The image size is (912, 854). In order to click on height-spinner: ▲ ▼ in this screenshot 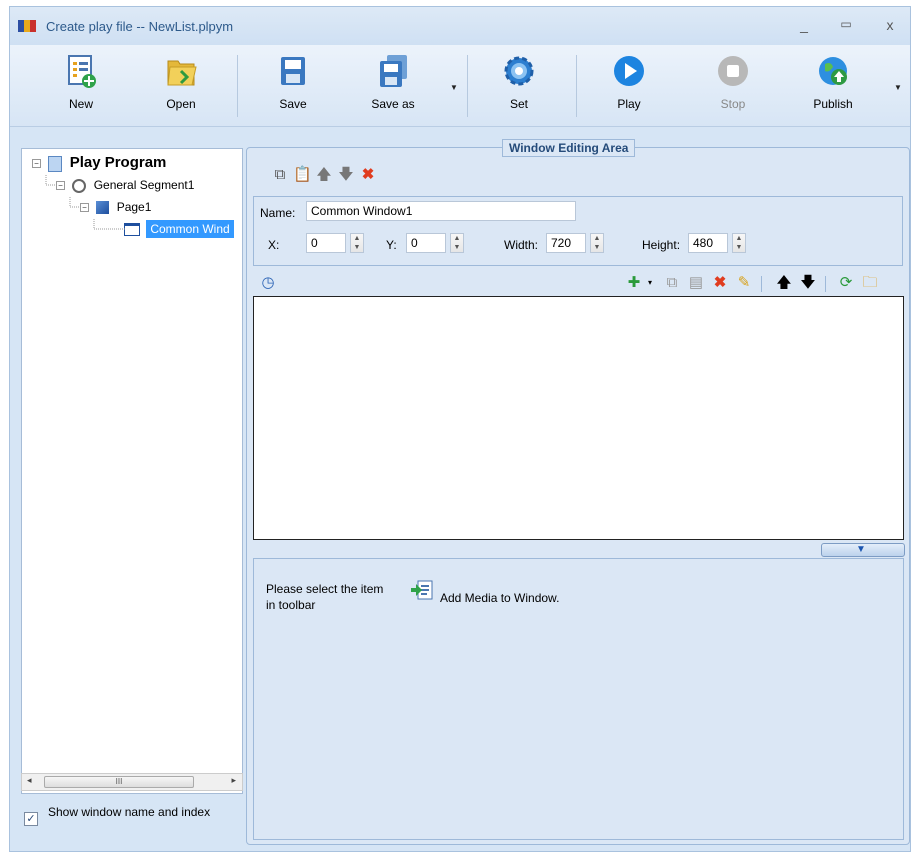, I will do `click(739, 243)`.